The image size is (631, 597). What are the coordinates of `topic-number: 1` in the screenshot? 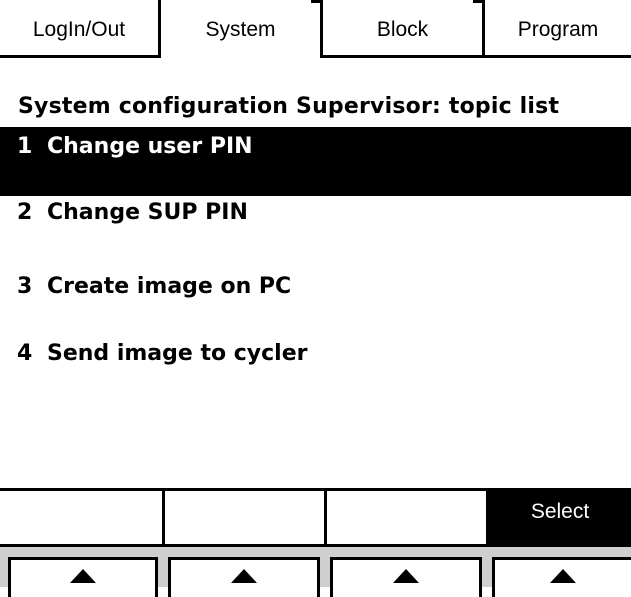 It's located at (25, 146).